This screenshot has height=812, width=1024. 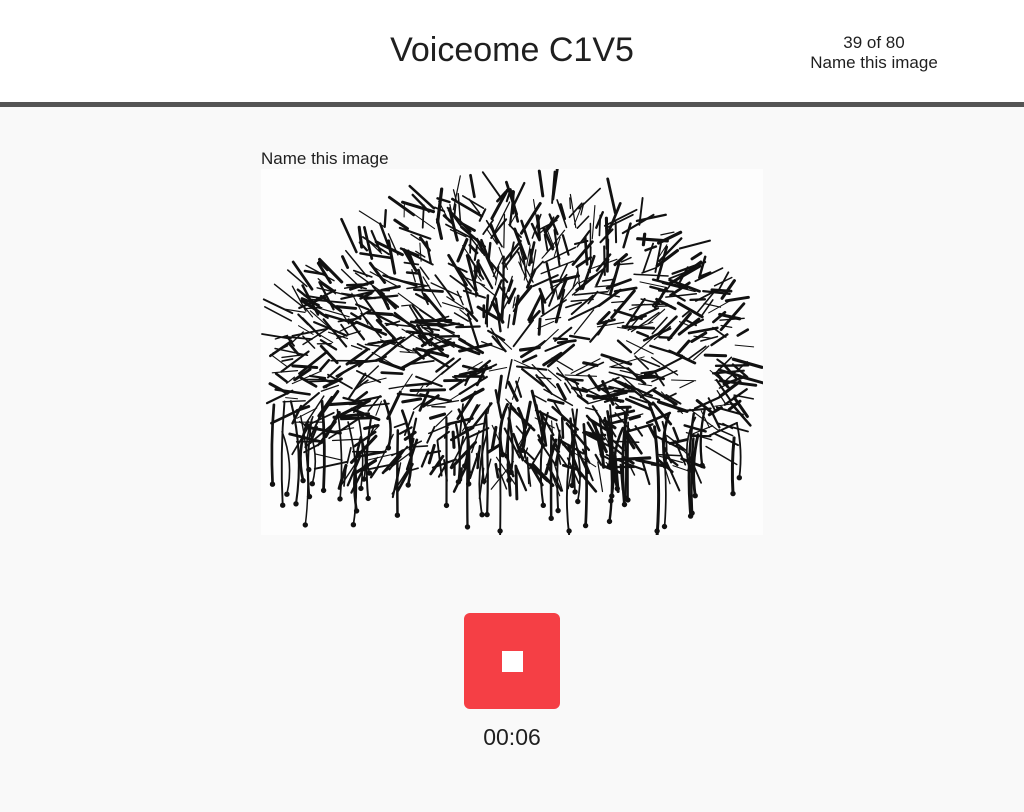 I want to click on task-prompt: Name this image, so click(x=325, y=158).